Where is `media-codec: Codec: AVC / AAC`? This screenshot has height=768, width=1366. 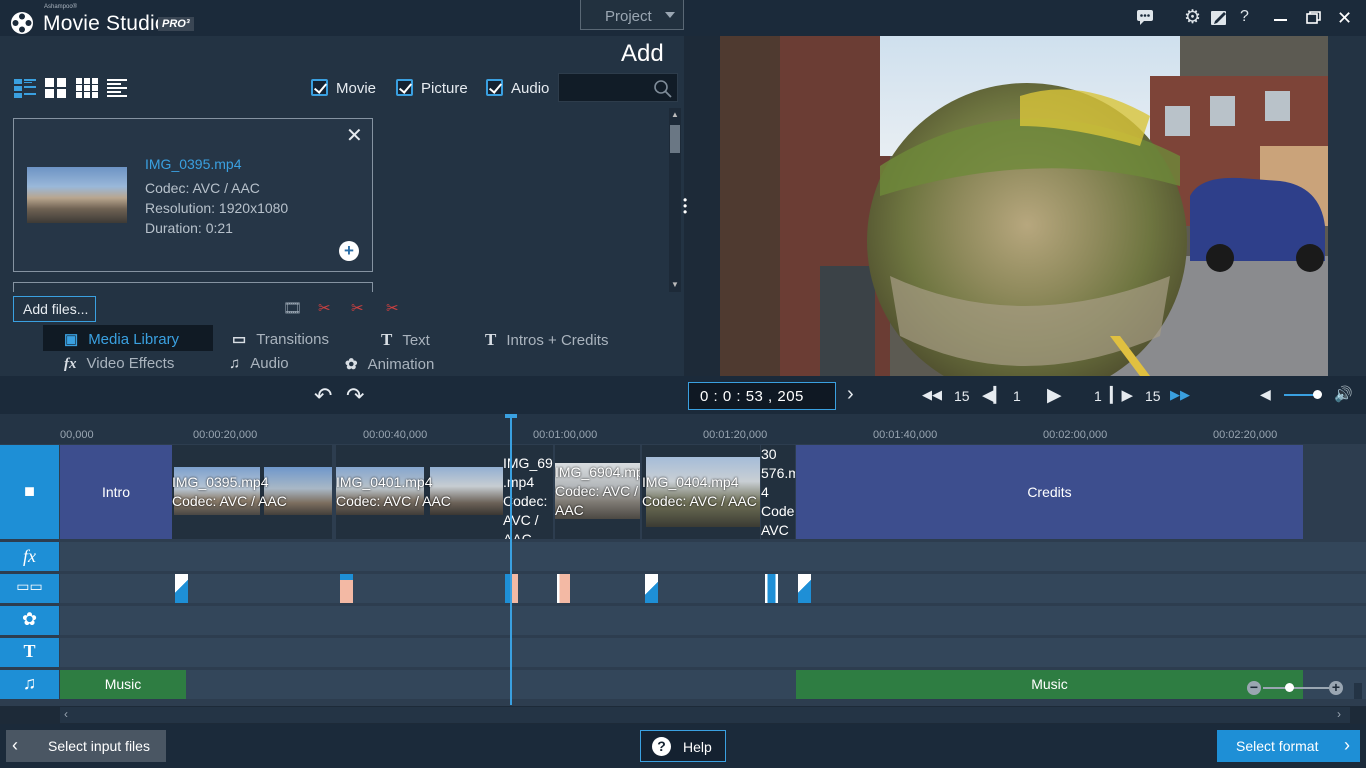 media-codec: Codec: AVC / AAC is located at coordinates (202, 188).